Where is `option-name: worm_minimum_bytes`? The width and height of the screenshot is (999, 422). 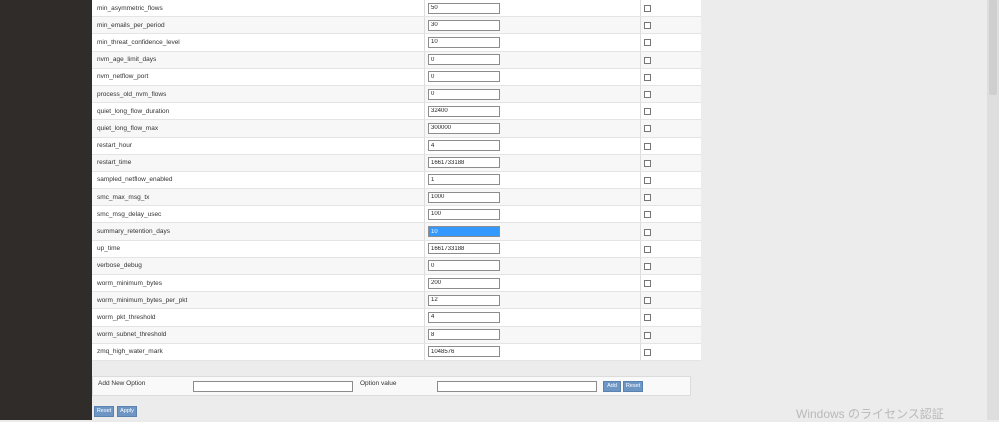
option-name: worm_minimum_bytes is located at coordinates (258, 283).